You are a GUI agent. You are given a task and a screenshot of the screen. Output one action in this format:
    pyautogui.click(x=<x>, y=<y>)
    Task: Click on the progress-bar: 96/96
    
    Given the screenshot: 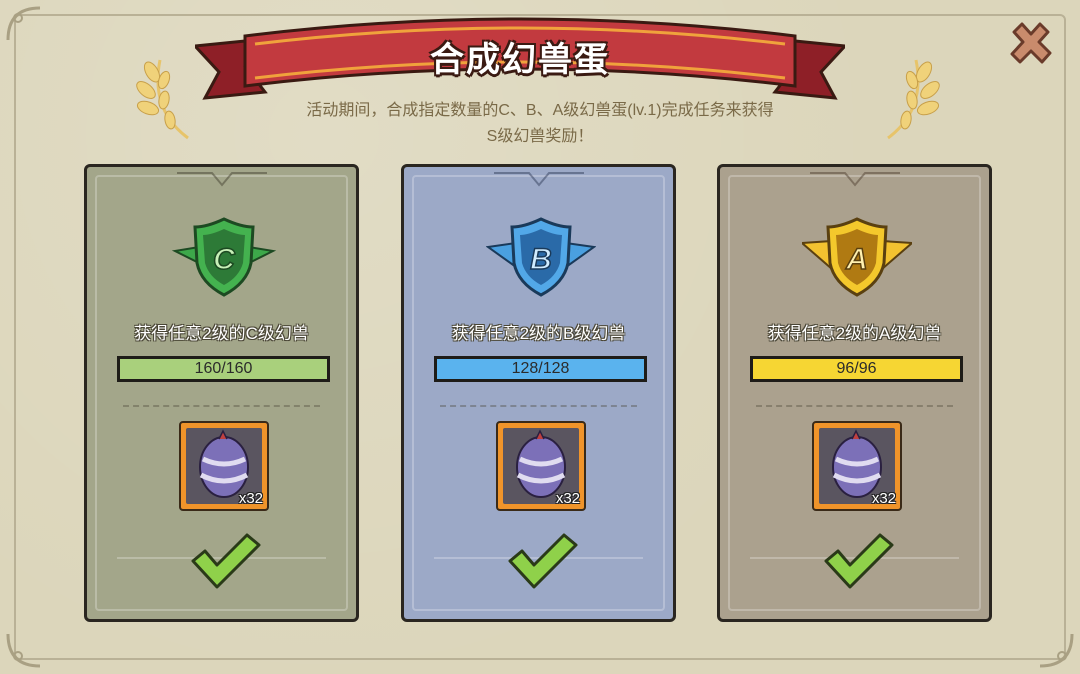 What is the action you would take?
    pyautogui.click(x=856, y=369)
    